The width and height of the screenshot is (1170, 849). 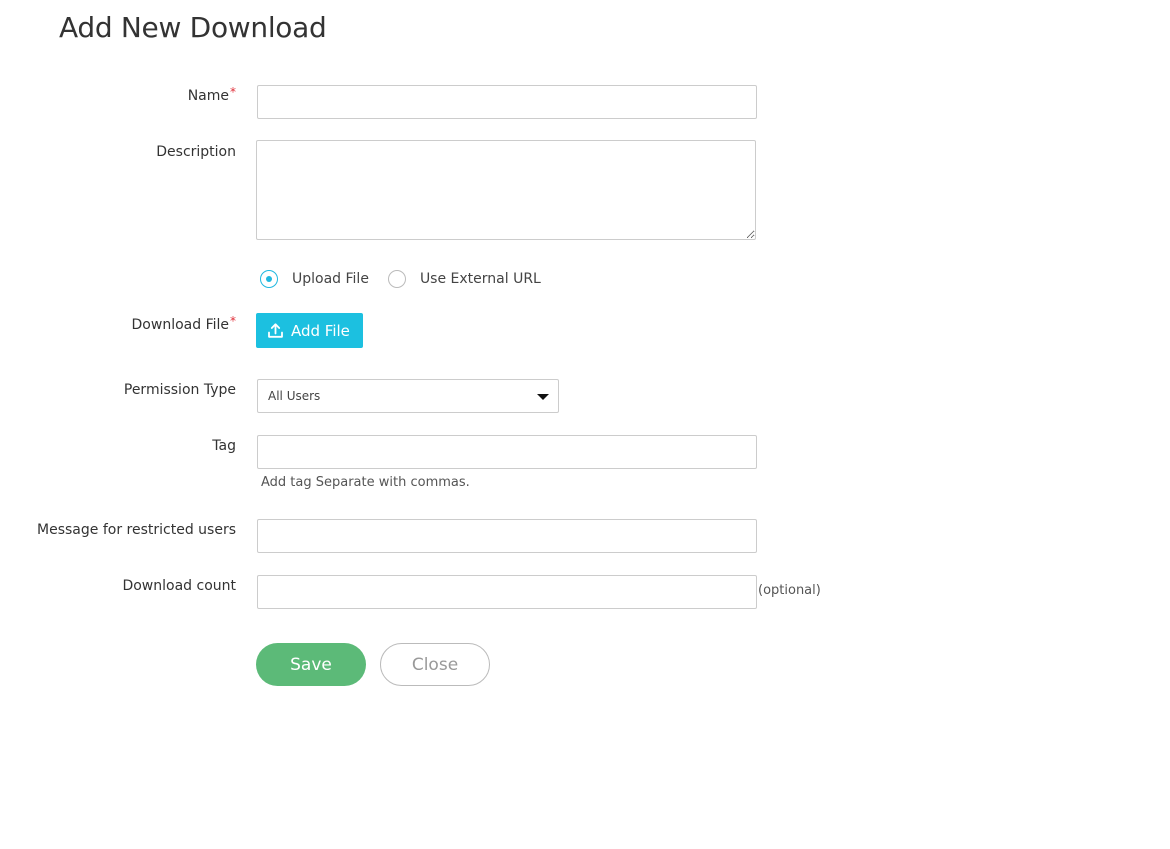 I want to click on permission-type-select: All Users, so click(x=408, y=396).